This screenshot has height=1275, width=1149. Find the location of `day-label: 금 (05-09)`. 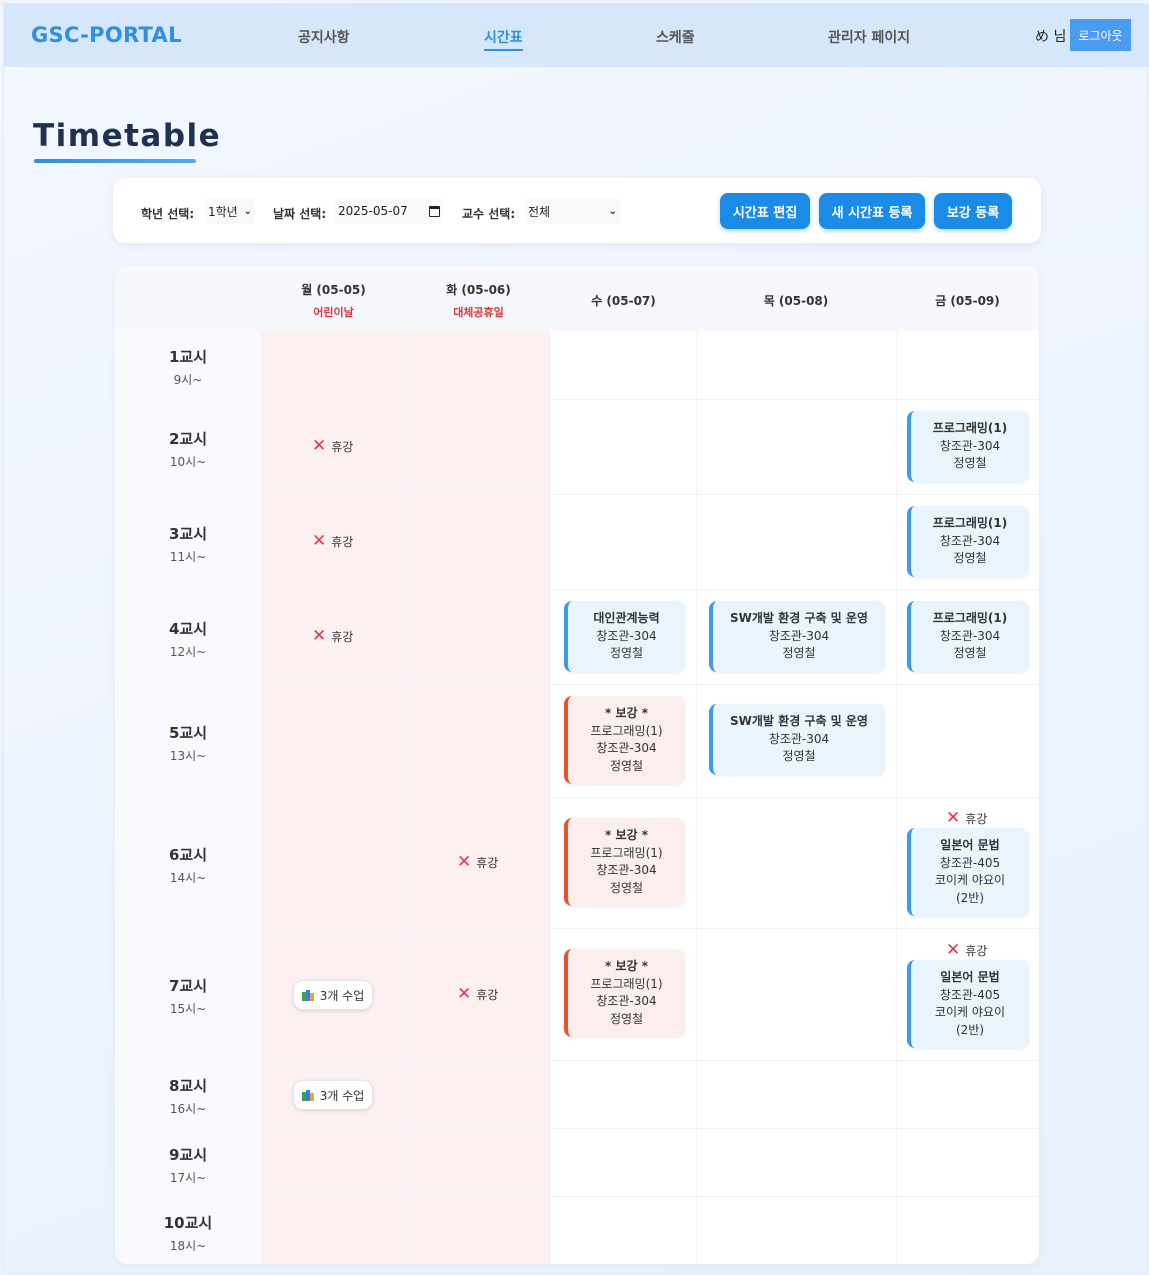

day-label: 금 (05-09) is located at coordinates (967, 301).